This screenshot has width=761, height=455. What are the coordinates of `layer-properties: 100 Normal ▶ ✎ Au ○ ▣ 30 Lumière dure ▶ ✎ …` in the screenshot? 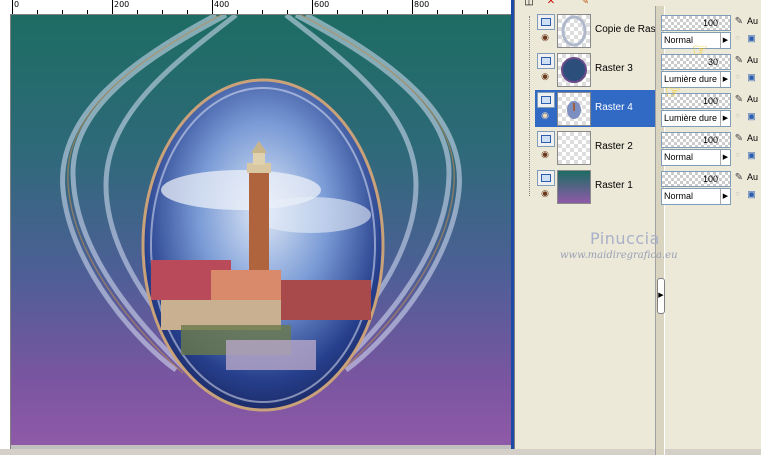 It's located at (710, 227).